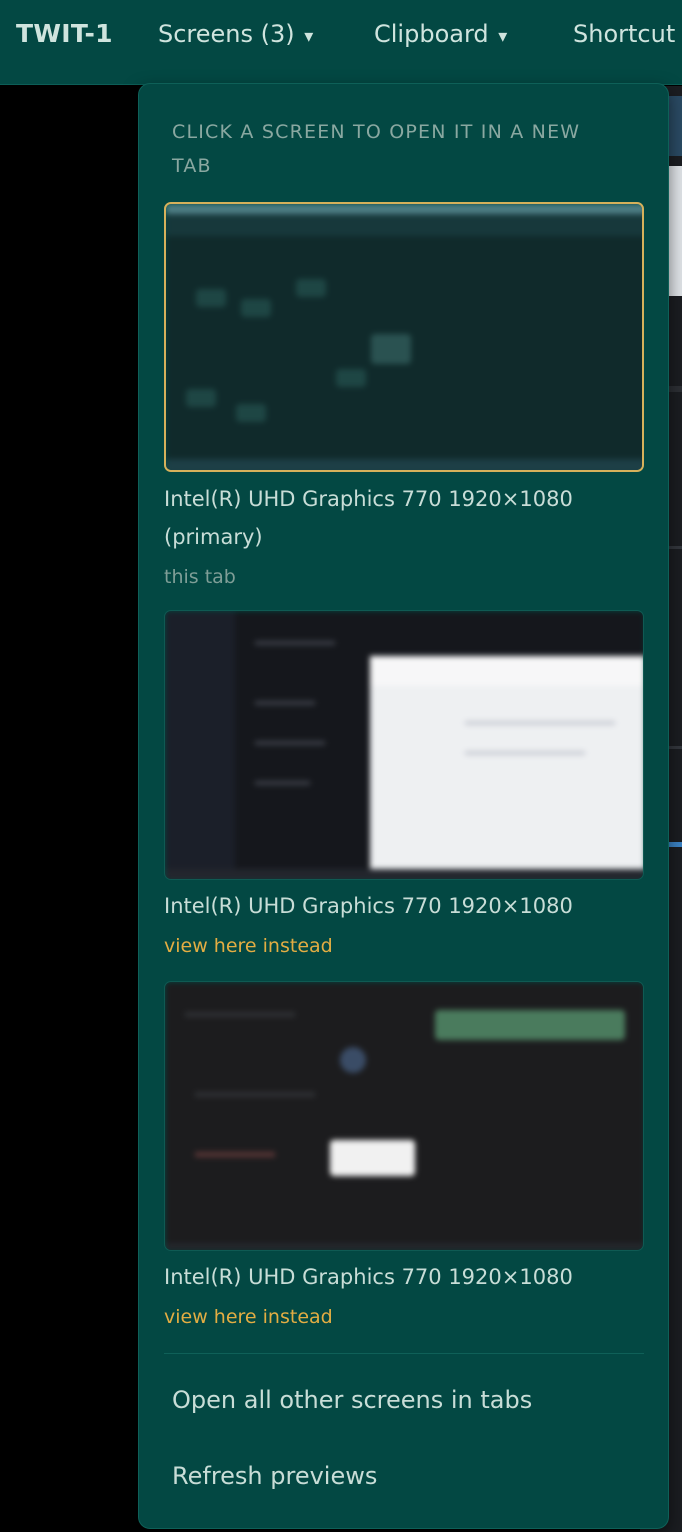 This screenshot has height=1532, width=682. Describe the element at coordinates (376, 149) in the screenshot. I see `dropdown-header: CLICK A SCREEN TO OPEN IT IN A NEW TAB` at that location.